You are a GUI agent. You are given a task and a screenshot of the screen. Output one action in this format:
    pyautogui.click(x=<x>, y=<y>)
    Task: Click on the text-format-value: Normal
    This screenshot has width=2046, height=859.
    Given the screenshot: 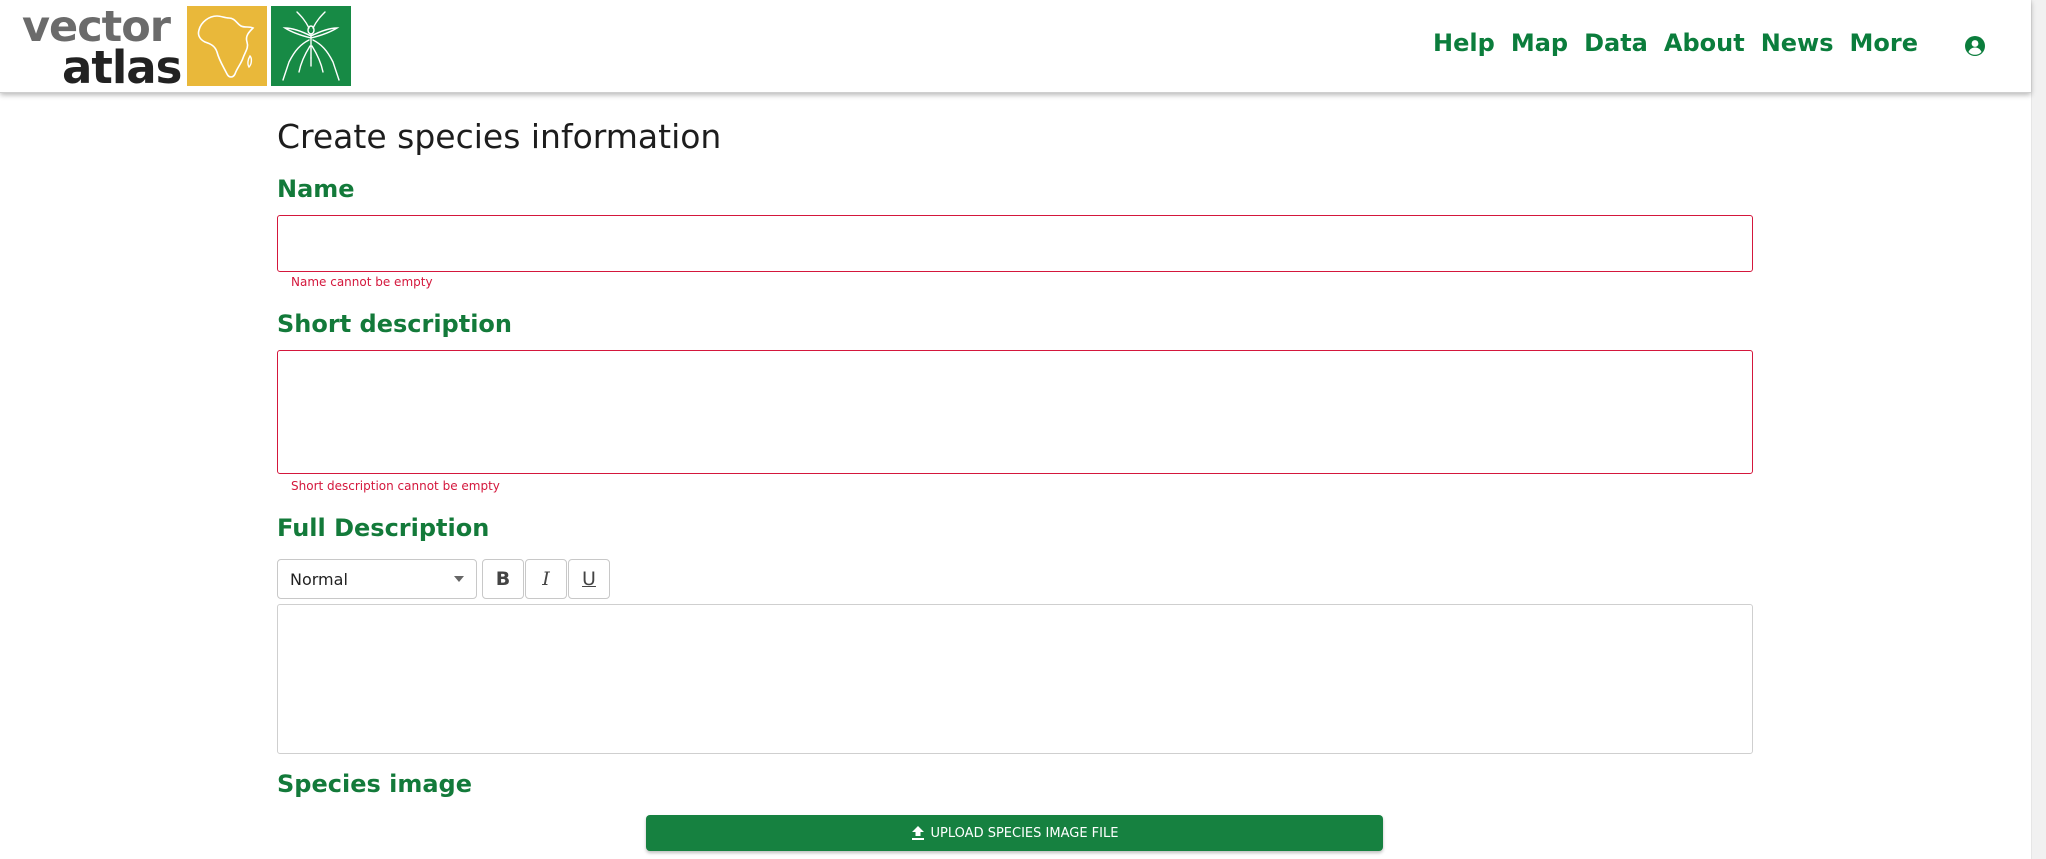 What is the action you would take?
    pyautogui.click(x=319, y=579)
    